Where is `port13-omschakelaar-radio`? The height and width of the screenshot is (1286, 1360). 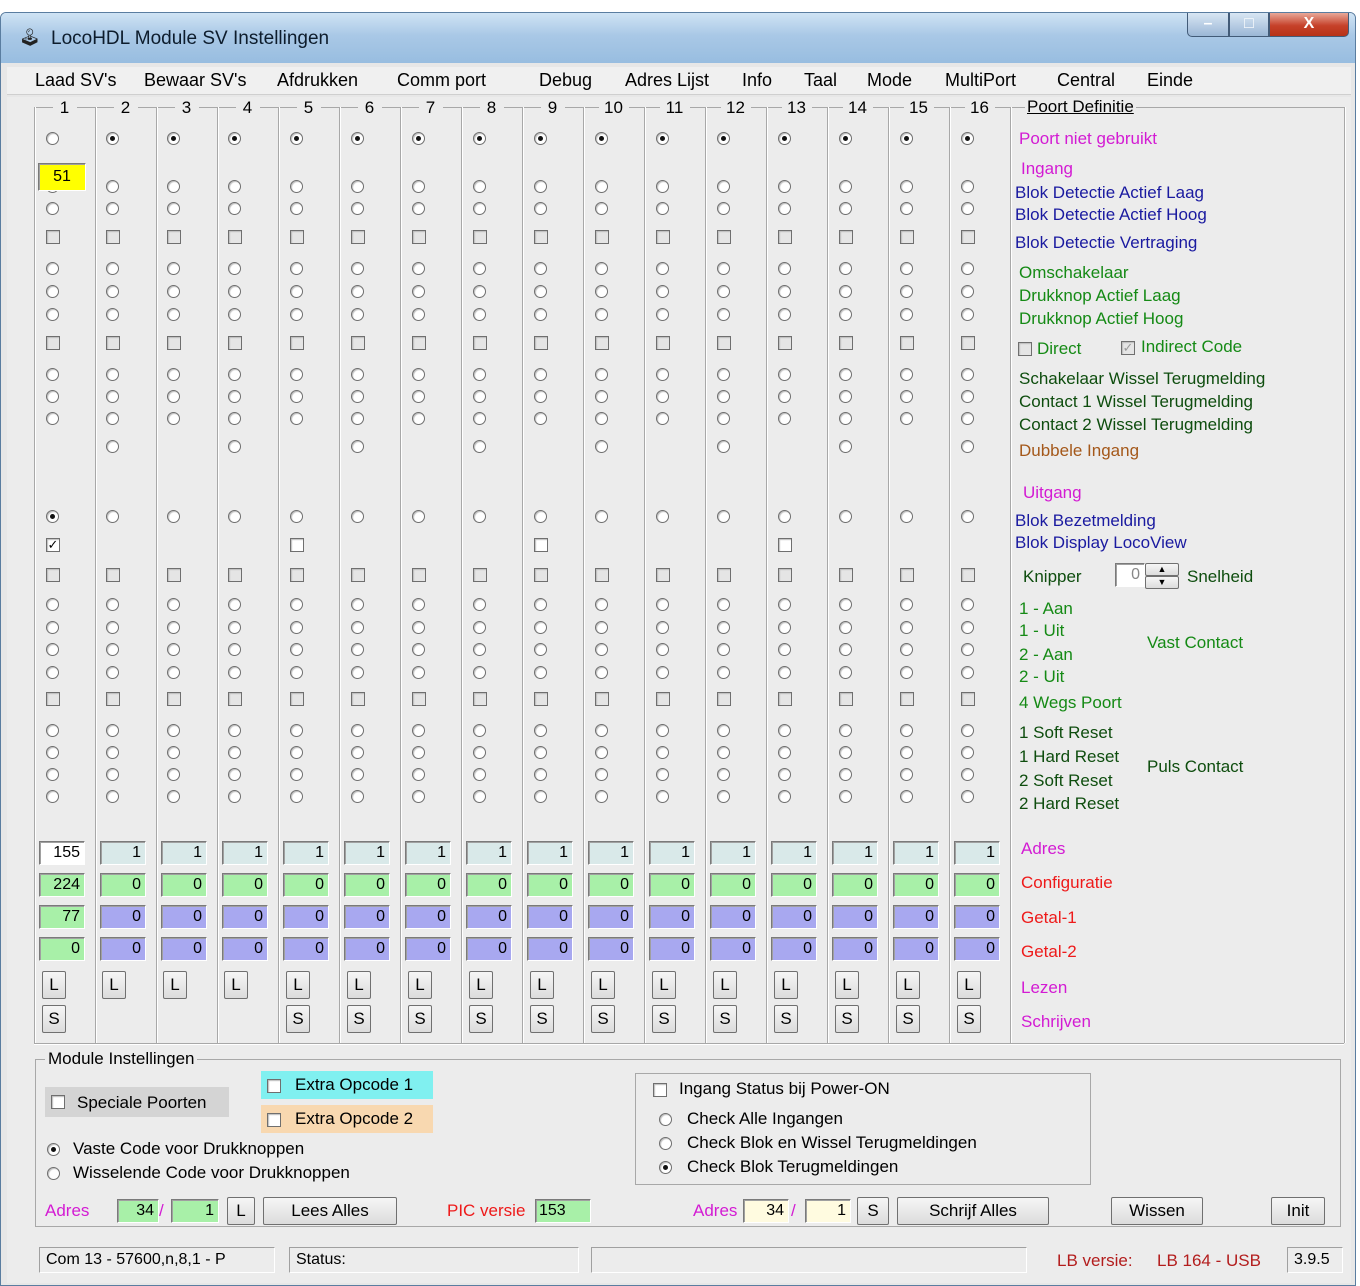
port13-omschakelaar-radio is located at coordinates (784, 268).